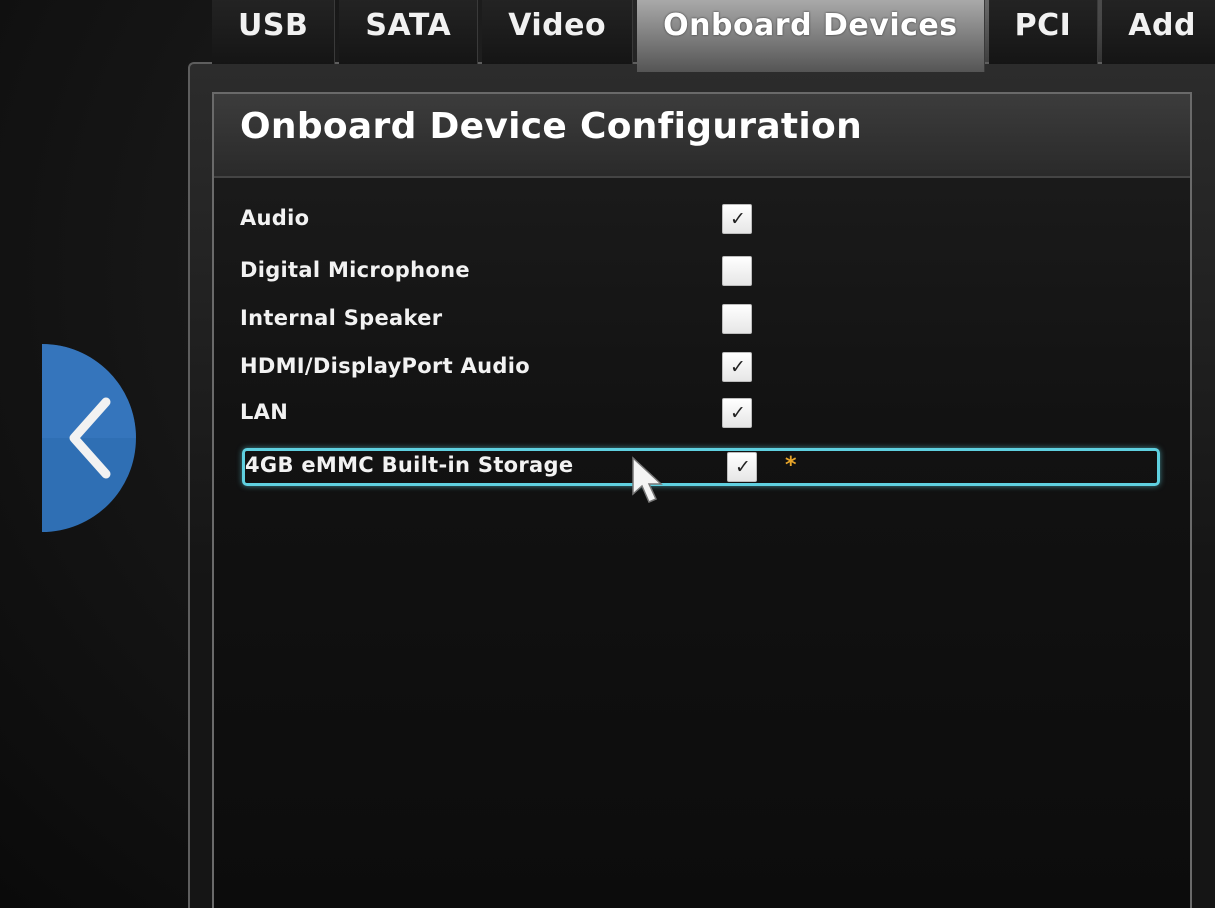  Describe the element at coordinates (73, 438) in the screenshot. I see `back-button` at that location.